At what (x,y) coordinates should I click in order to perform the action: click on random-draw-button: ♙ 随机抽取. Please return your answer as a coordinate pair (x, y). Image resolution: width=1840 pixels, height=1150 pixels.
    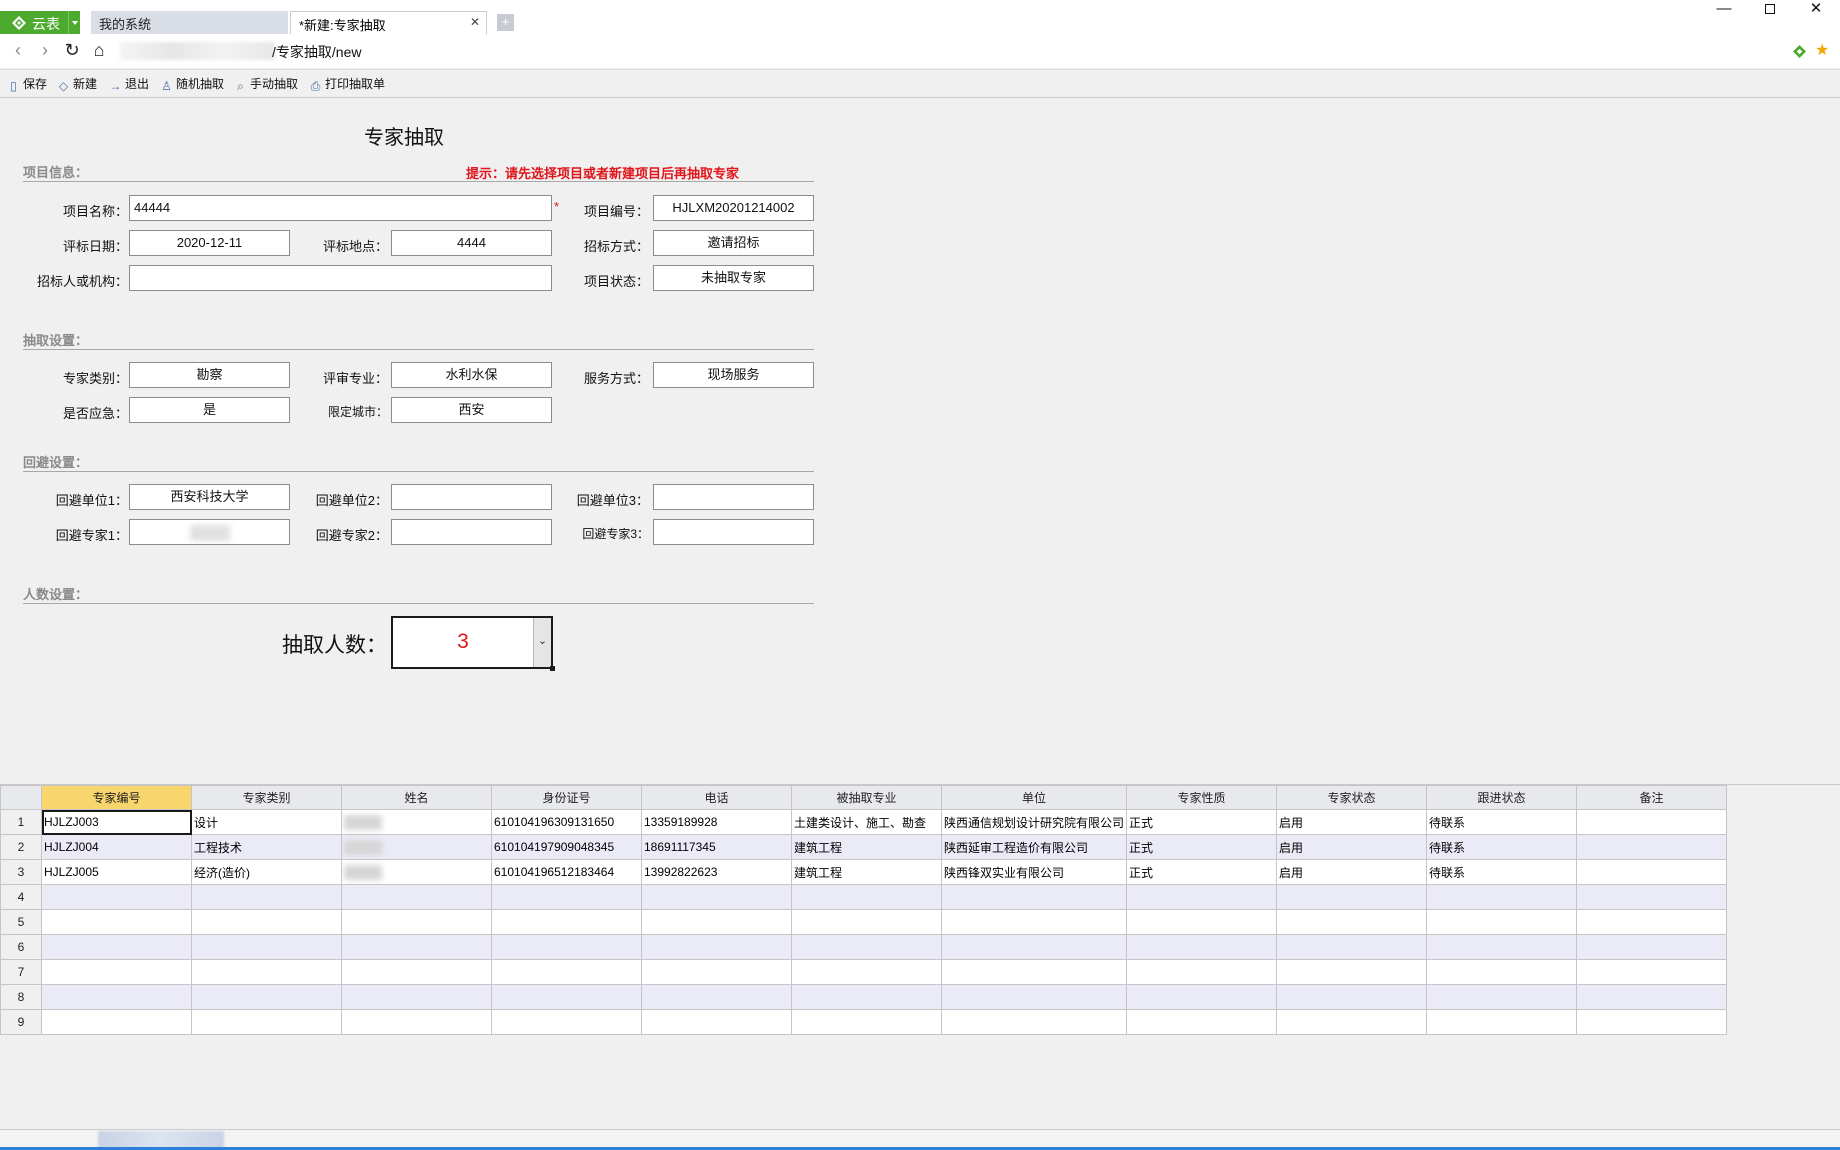
    Looking at the image, I should click on (192, 84).